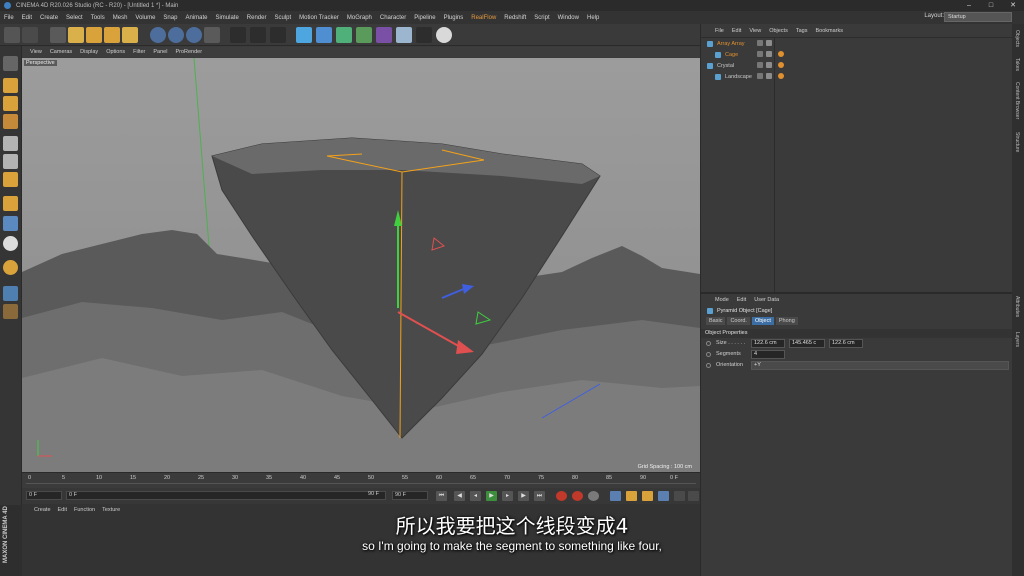 The height and width of the screenshot is (576, 1024). Describe the element at coordinates (74, 18) in the screenshot. I see `menu-select: Select` at that location.